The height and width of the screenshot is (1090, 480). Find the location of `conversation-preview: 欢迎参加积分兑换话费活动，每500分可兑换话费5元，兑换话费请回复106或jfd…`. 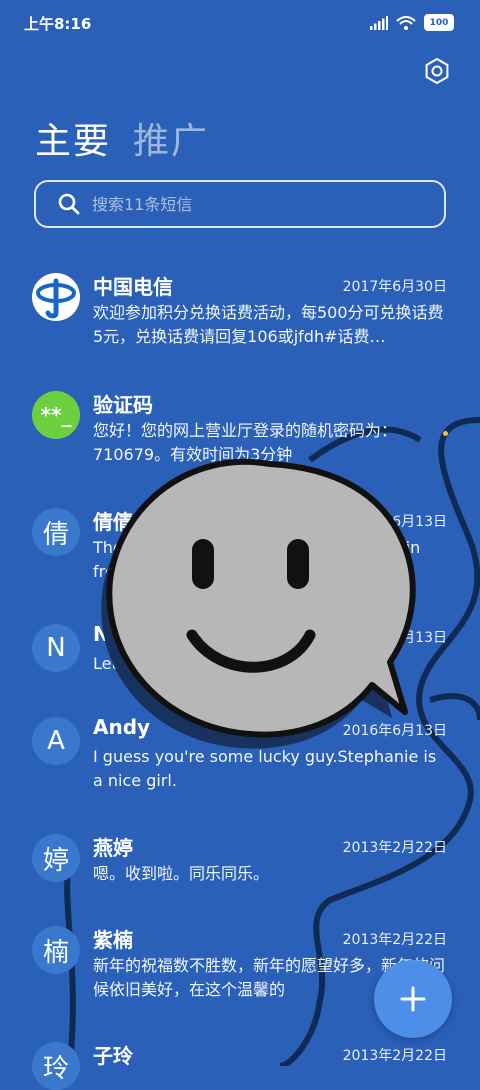

conversation-preview: 欢迎参加积分兑换话费活动，每500分可兑换话费5元，兑换话费请回复106或jfd… is located at coordinates (268, 324).